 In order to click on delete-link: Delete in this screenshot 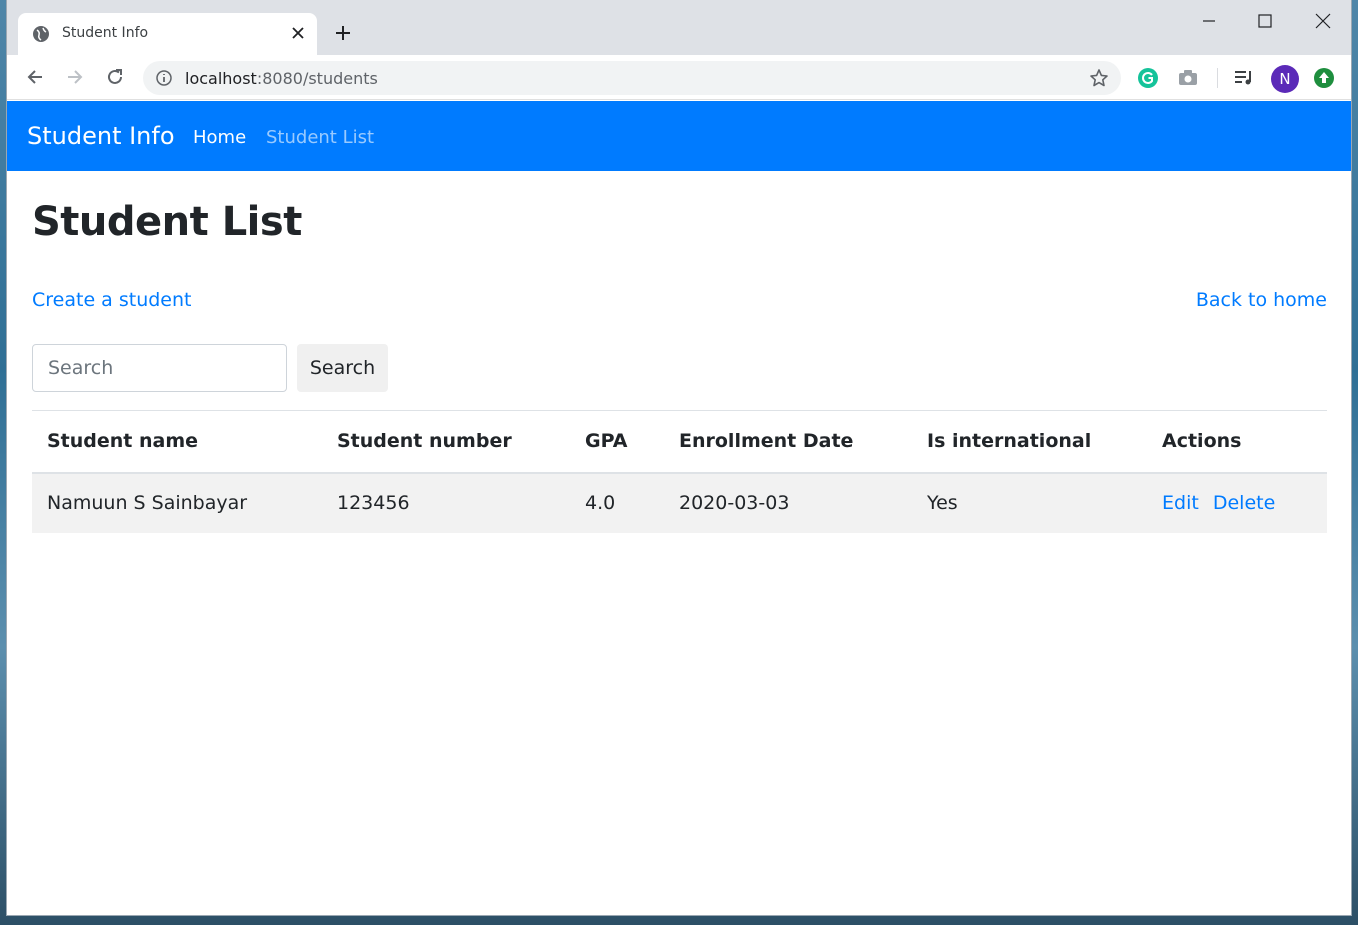, I will do `click(1244, 503)`.